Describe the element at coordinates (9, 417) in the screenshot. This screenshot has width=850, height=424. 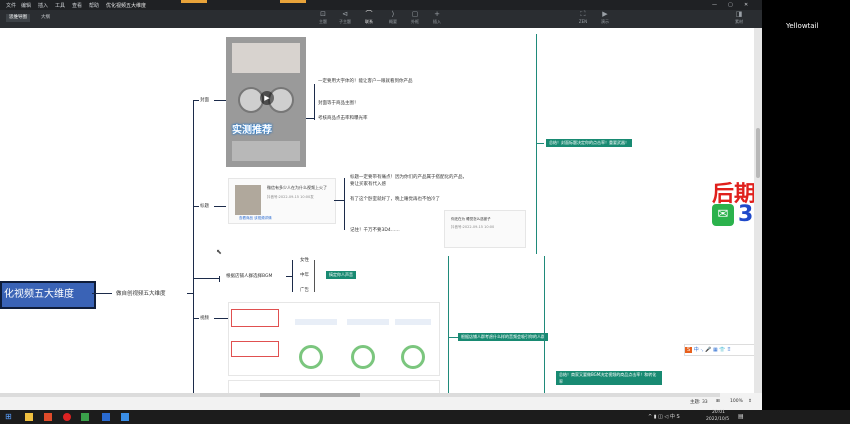
I see `windows-start-icon: ⊞` at that location.